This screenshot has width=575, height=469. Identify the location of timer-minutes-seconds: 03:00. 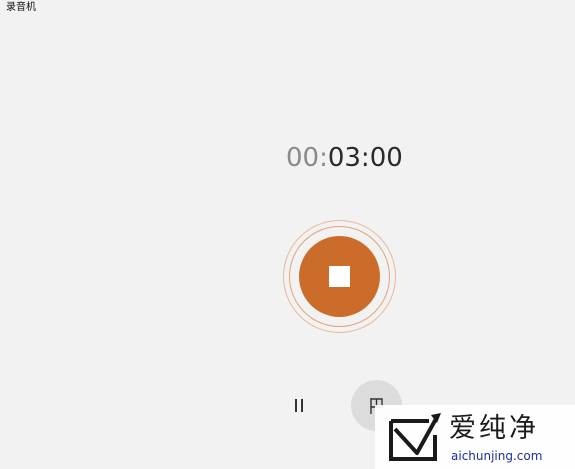
(365, 158).